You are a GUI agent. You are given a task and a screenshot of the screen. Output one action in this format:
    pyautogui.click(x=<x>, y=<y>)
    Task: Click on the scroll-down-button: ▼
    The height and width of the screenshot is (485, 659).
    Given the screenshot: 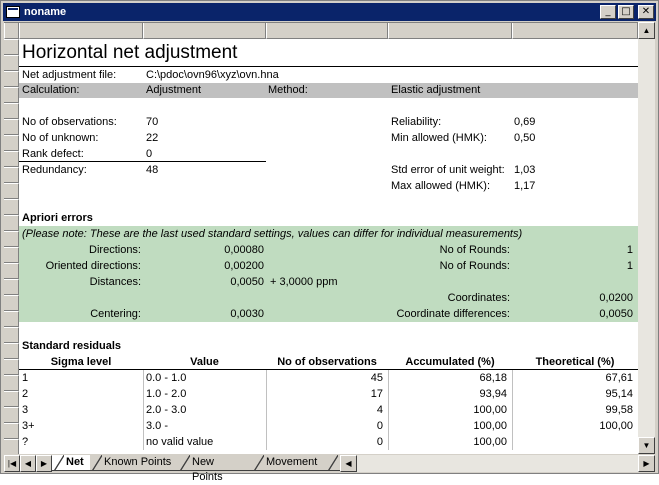 What is the action you would take?
    pyautogui.click(x=646, y=445)
    